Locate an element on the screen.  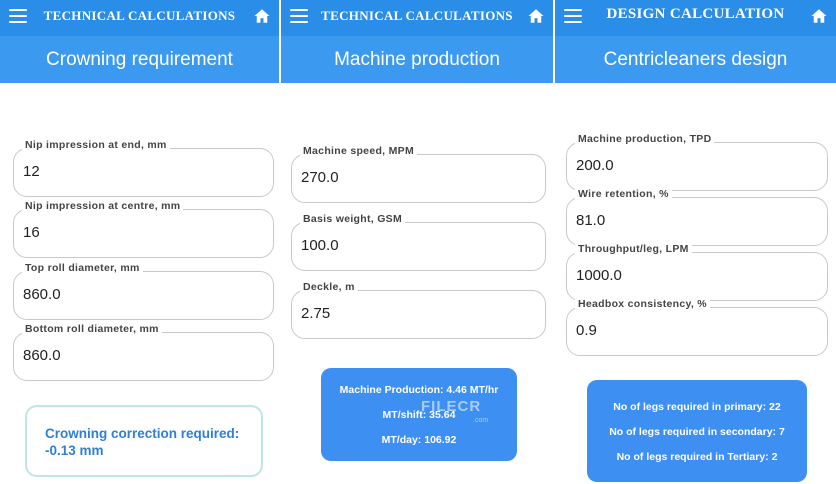
field-label: Machine production, TPD is located at coordinates (645, 139).